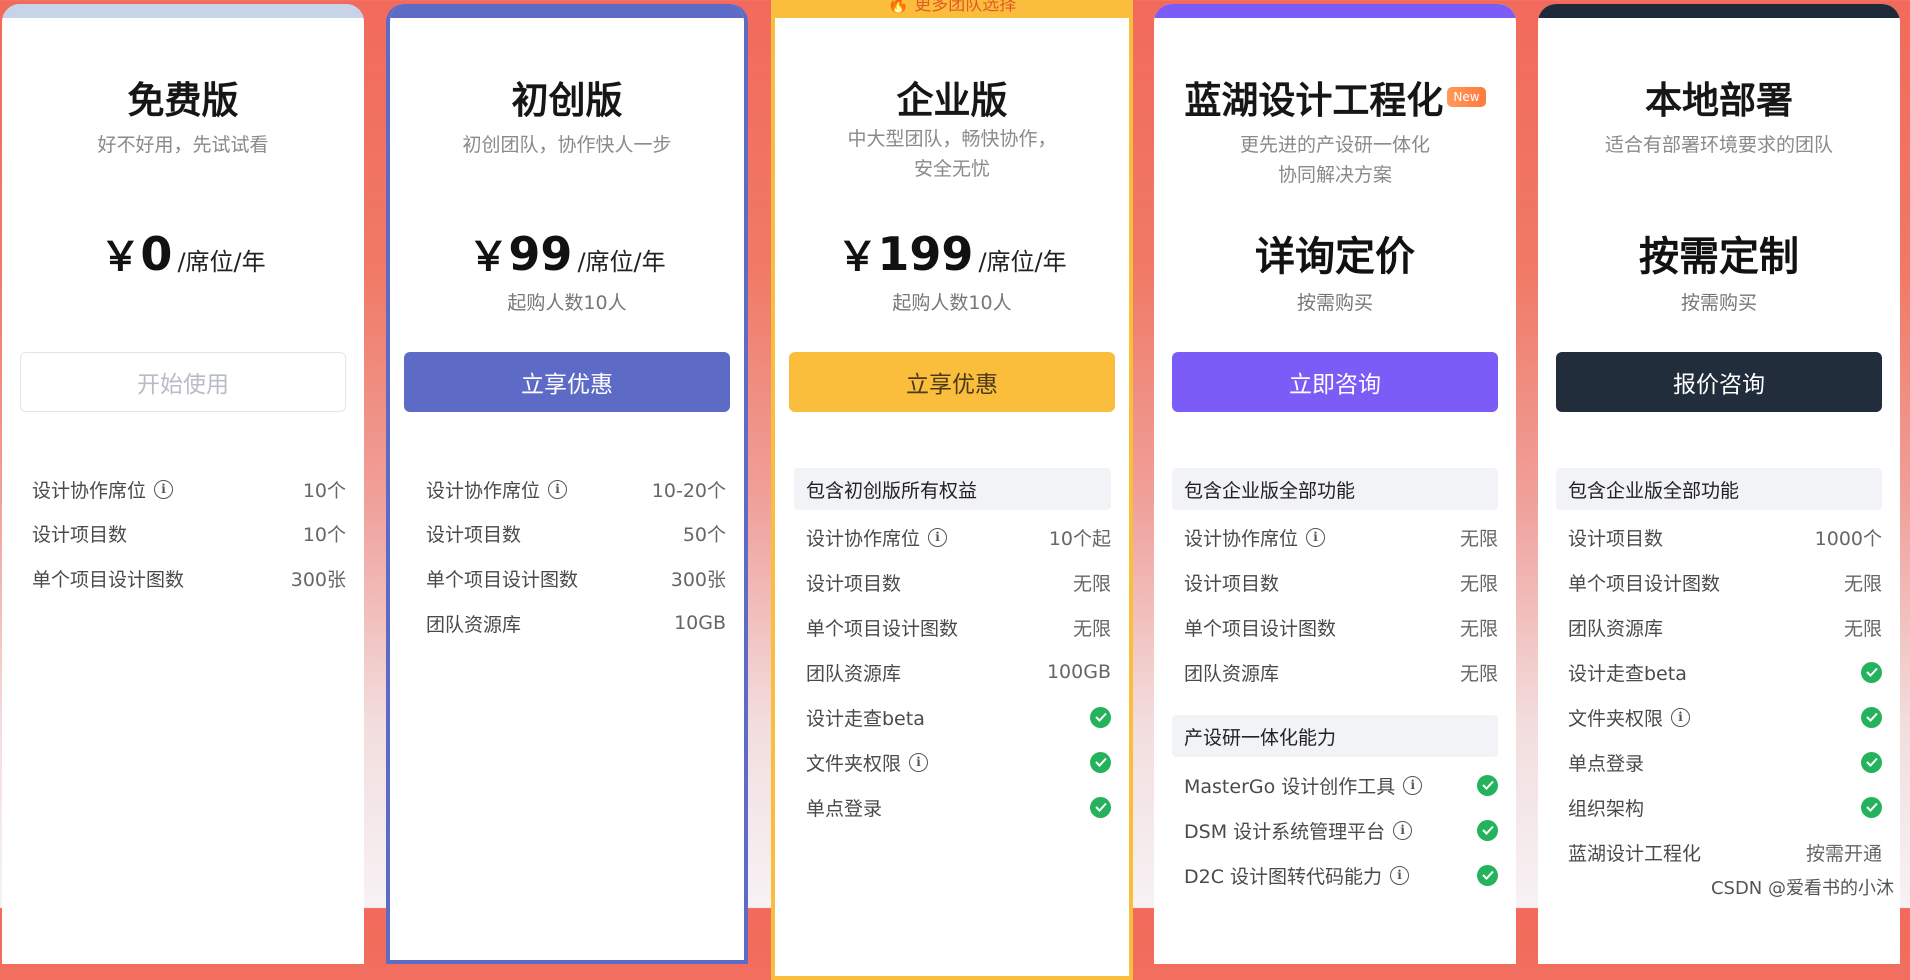 The width and height of the screenshot is (1910, 980). What do you see at coordinates (156, 254) in the screenshot?
I see `price-amount: 0` at bounding box center [156, 254].